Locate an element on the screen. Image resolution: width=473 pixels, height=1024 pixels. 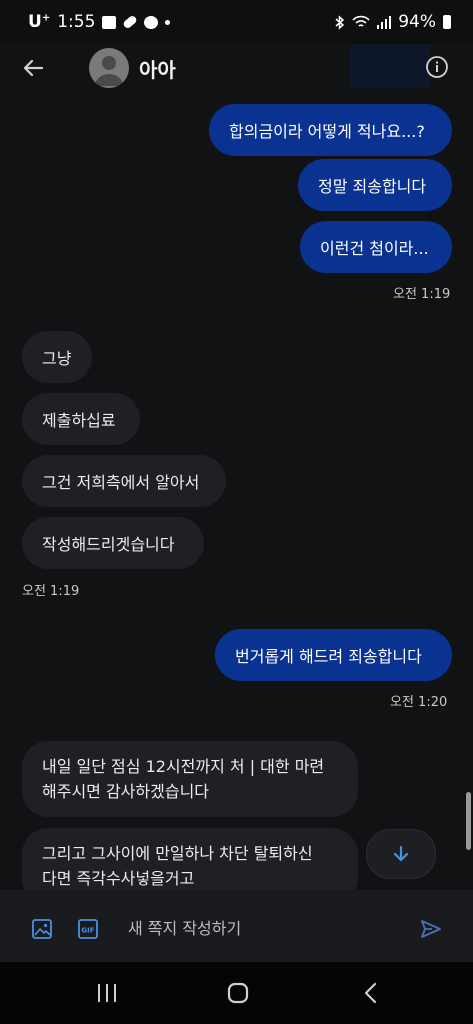
message-text-line: 해주시면 감사하겠습니다 is located at coordinates (126, 791).